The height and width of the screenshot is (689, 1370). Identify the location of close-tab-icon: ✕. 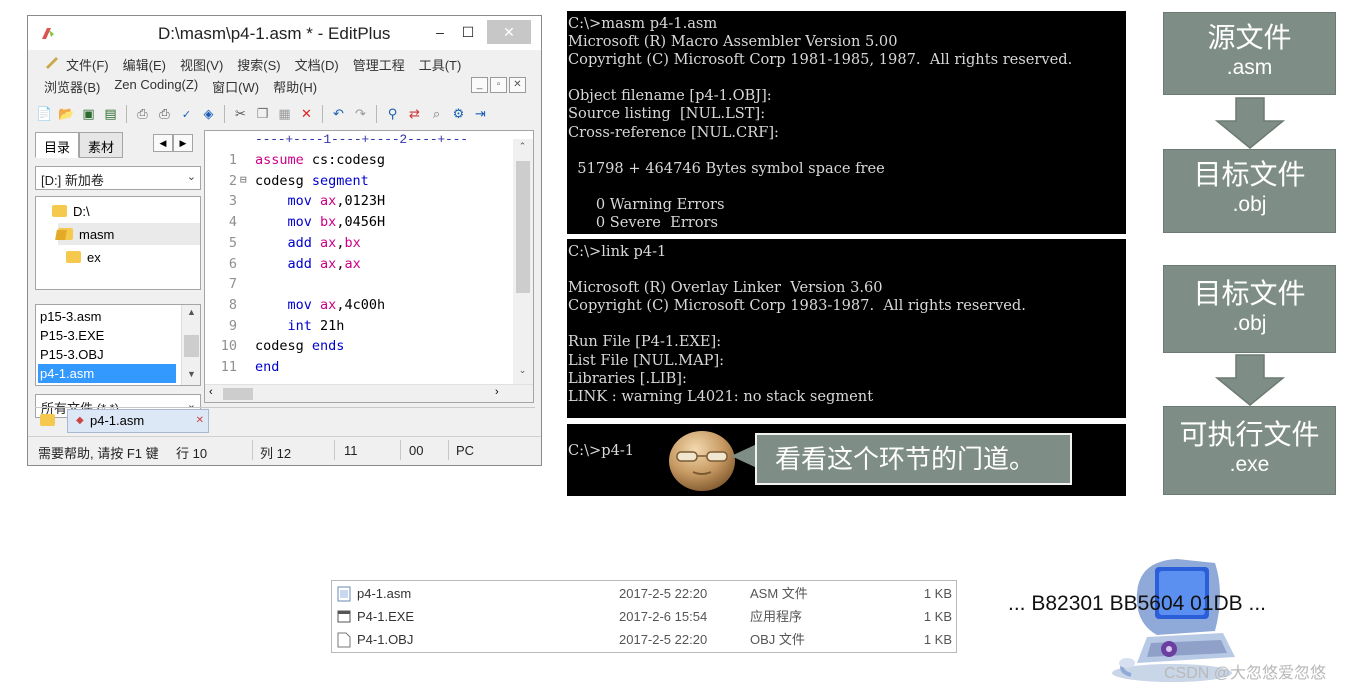
(200, 421).